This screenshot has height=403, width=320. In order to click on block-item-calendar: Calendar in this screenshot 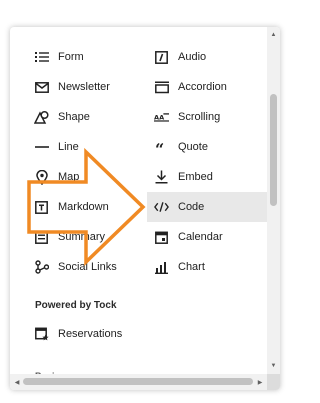, I will do `click(209, 237)`.